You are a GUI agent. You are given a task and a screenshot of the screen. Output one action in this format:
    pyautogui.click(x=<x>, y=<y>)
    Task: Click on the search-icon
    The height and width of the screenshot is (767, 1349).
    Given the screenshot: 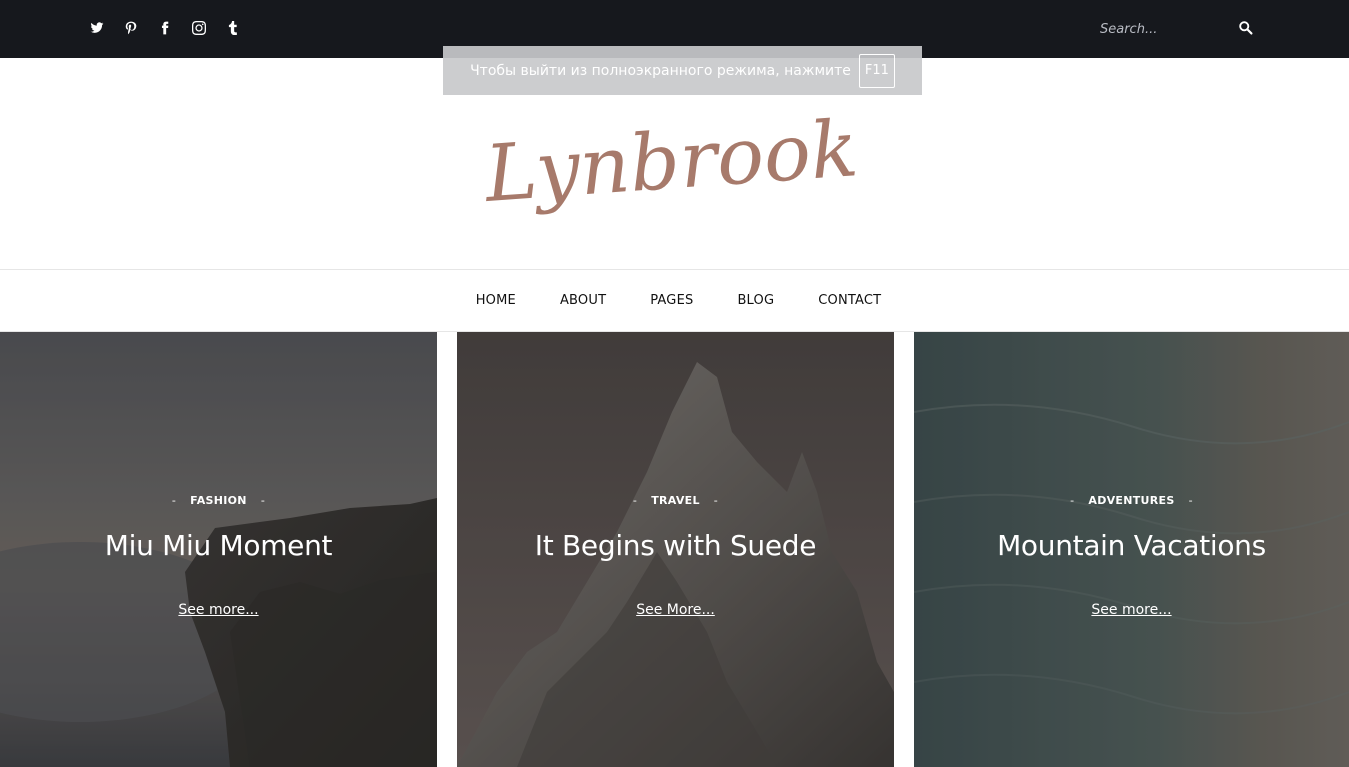 What is the action you would take?
    pyautogui.click(x=1246, y=28)
    